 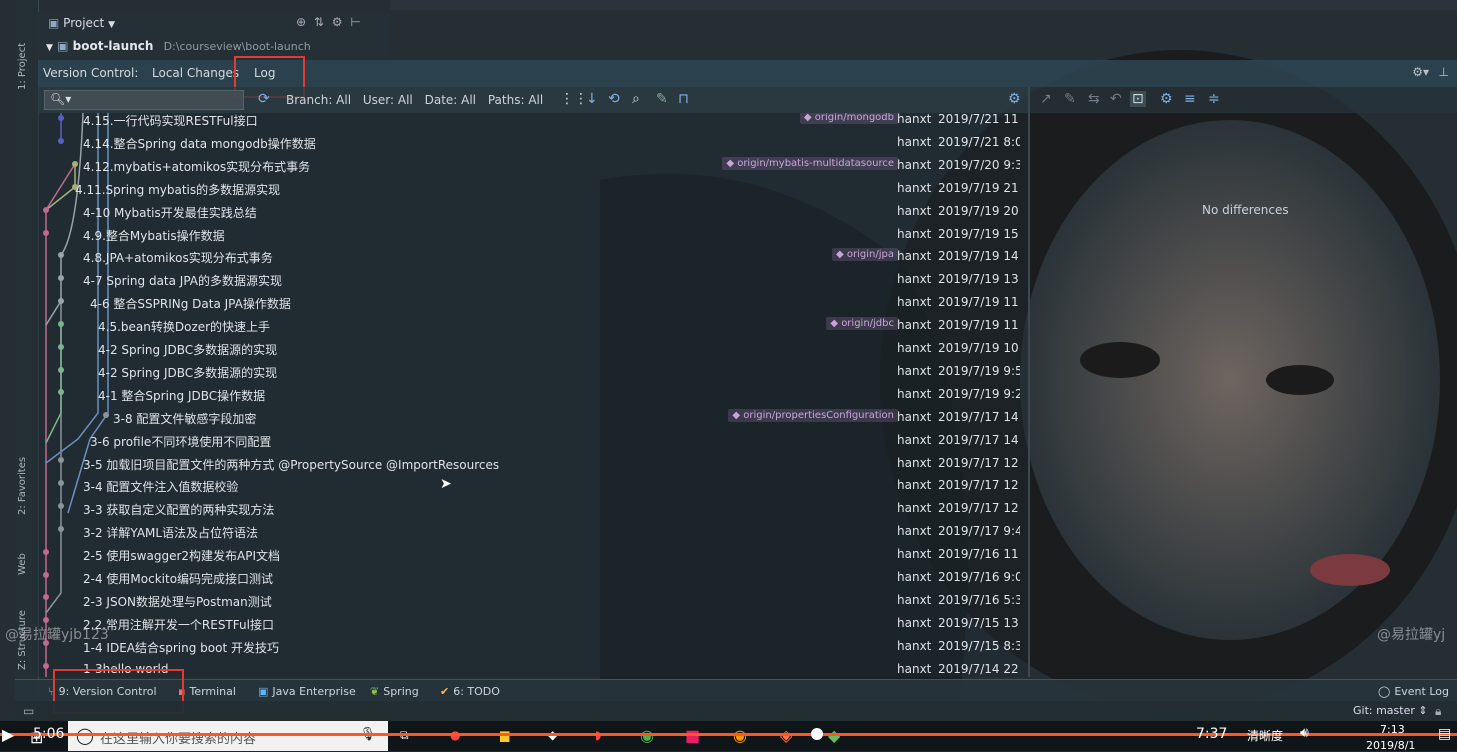 I want to click on project-dropdown: ▣ Project ▼, so click(x=81, y=23).